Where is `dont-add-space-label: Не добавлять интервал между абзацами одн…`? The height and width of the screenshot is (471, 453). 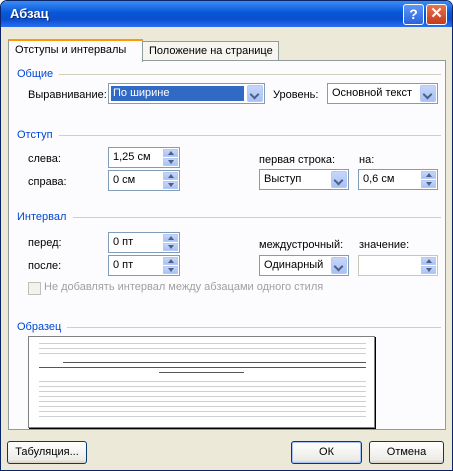 dont-add-space-label: Не добавлять интервал между абзацами одн… is located at coordinates (184, 287).